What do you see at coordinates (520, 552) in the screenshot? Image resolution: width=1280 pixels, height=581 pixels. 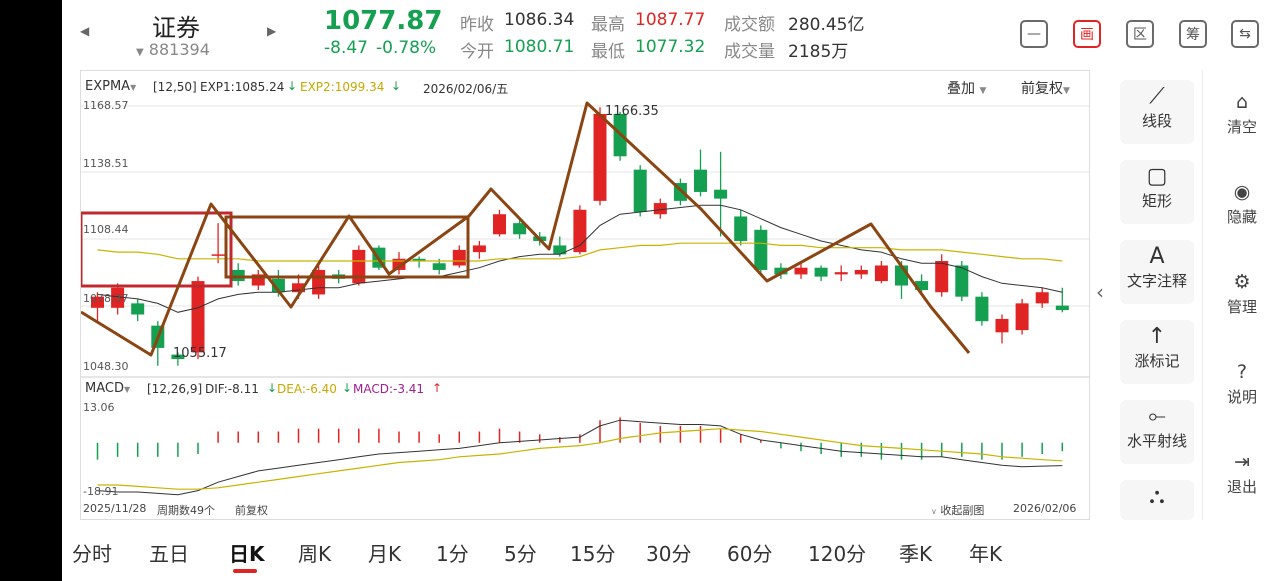 I see `tab-6: 5分` at bounding box center [520, 552].